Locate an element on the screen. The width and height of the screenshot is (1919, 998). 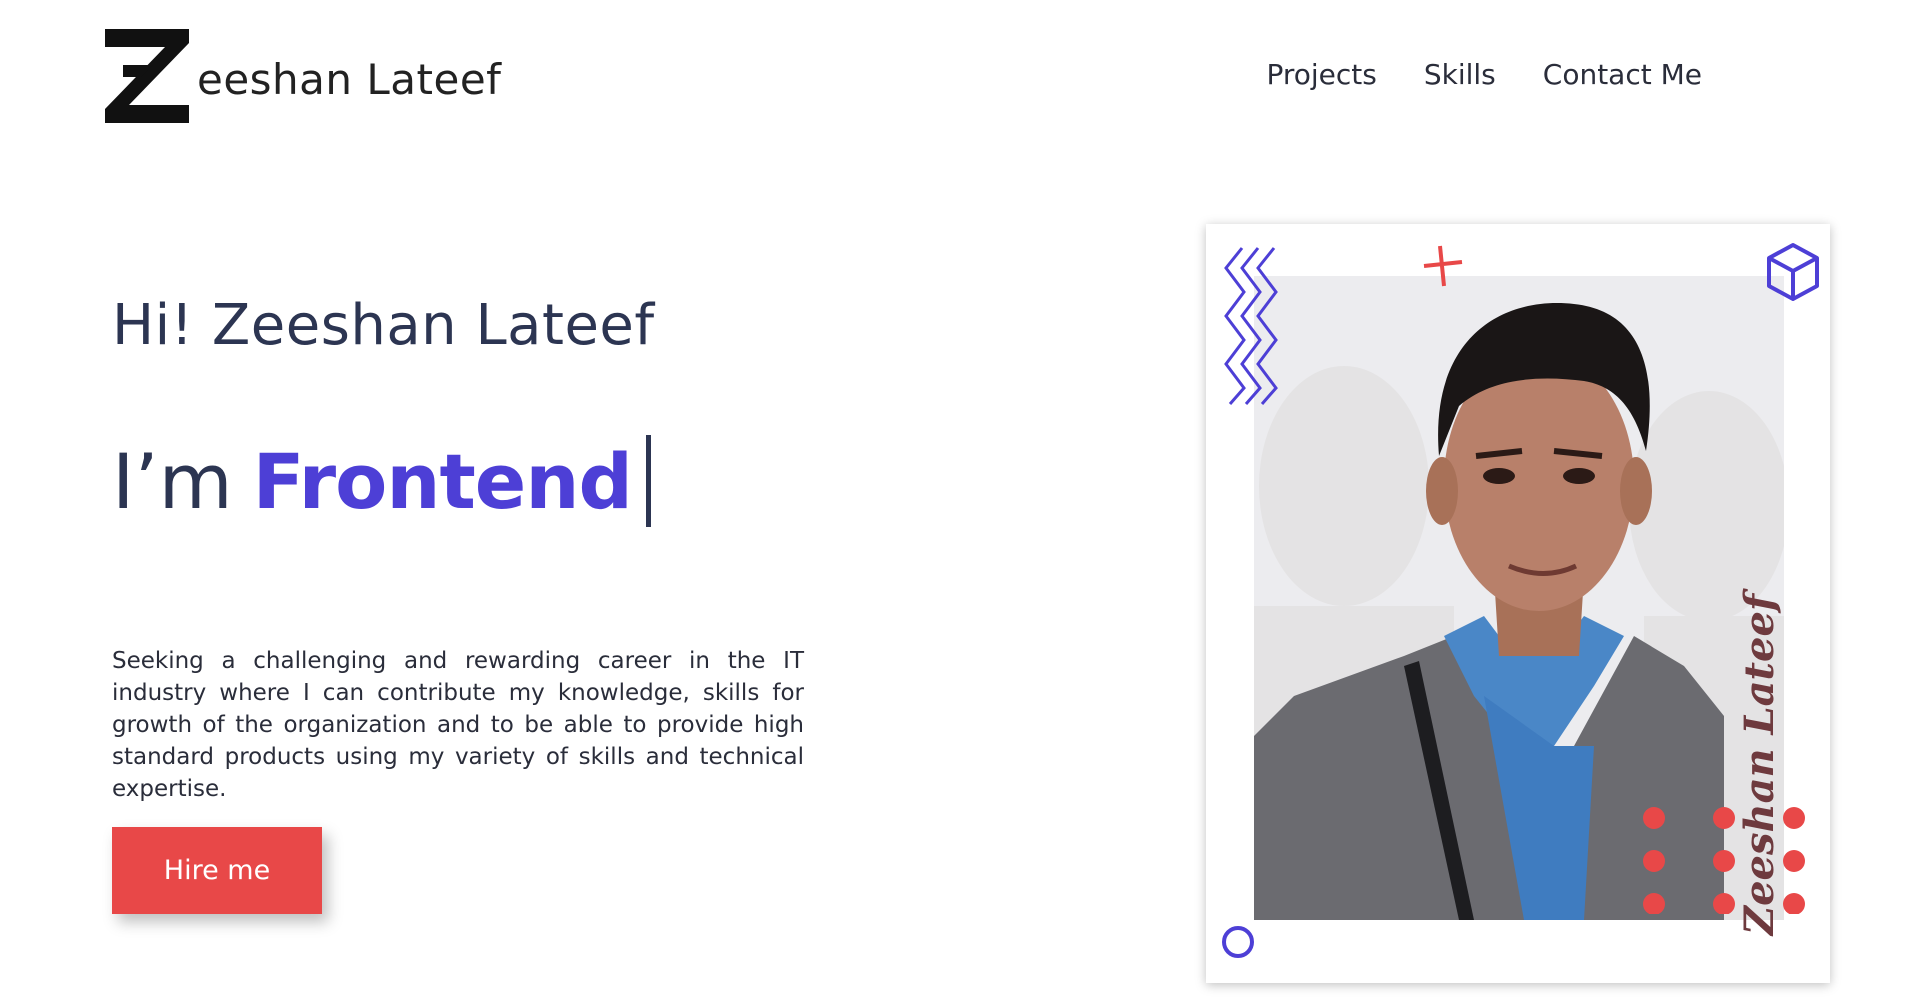
role-heading: I’m Frontend is located at coordinates (381, 481).